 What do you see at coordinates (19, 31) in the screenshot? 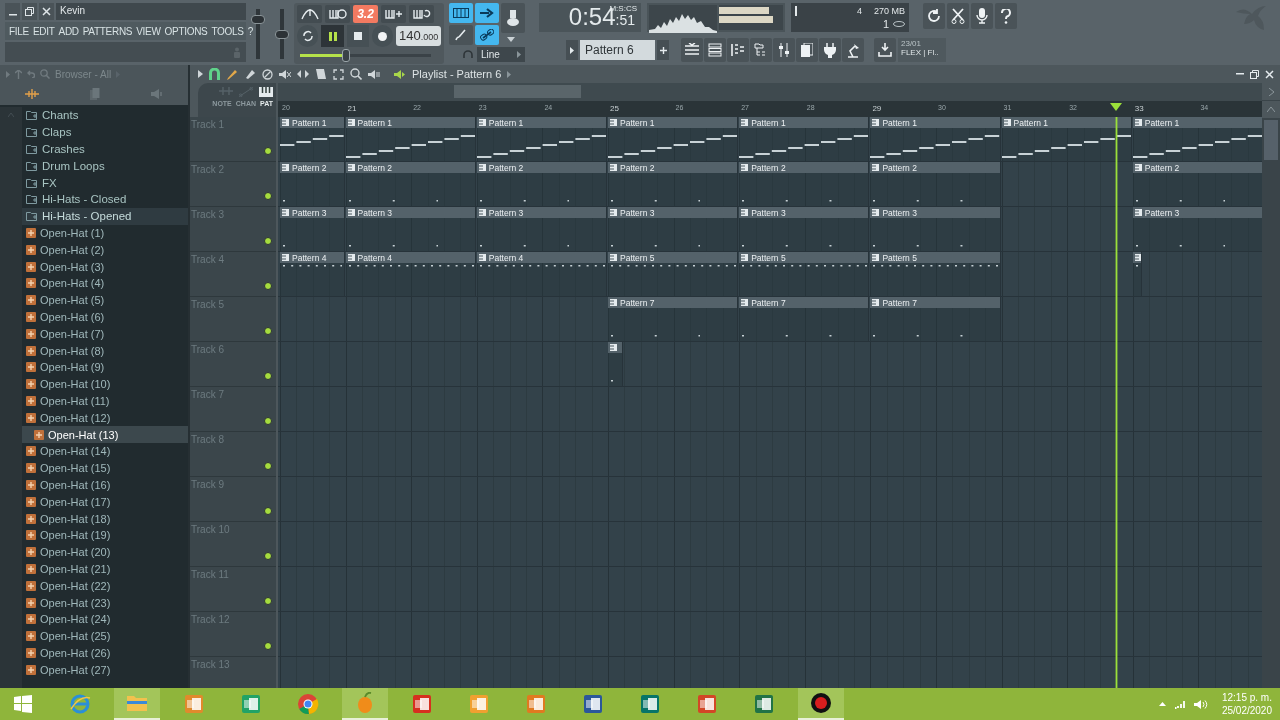
I see `menu-item: FILE` at bounding box center [19, 31].